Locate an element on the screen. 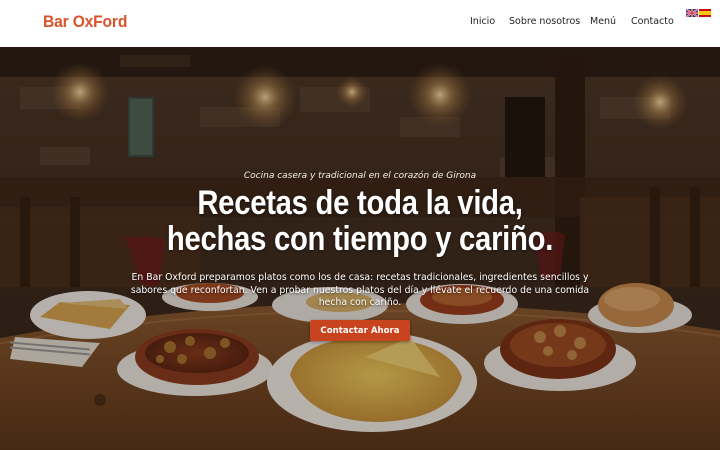 The height and width of the screenshot is (450, 720). spanish-flag-icon is located at coordinates (705, 13).